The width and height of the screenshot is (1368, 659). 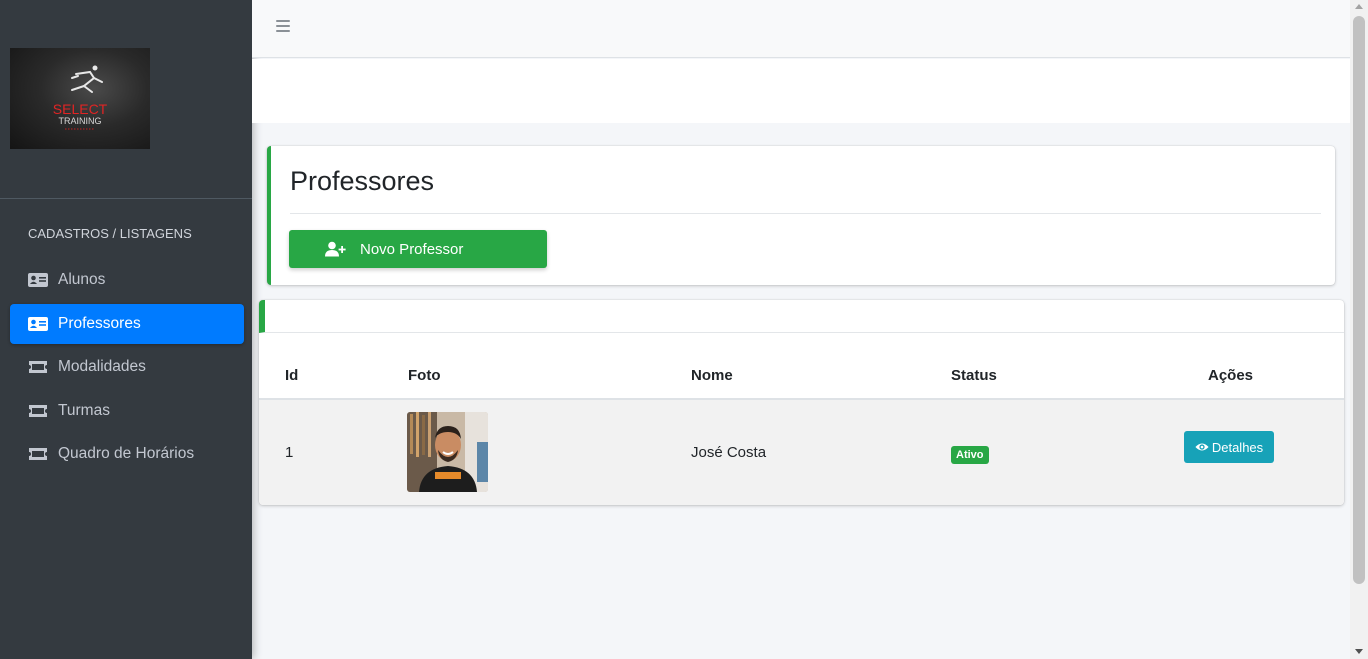 What do you see at coordinates (102, 366) in the screenshot?
I see `sidebar-item-label: Modalidades` at bounding box center [102, 366].